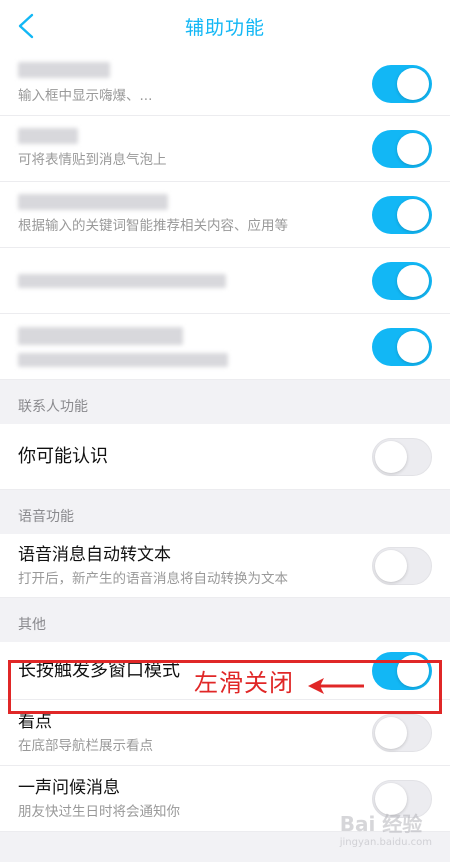 The height and width of the screenshot is (862, 450). I want to click on row-title: 你可能认识, so click(63, 456).